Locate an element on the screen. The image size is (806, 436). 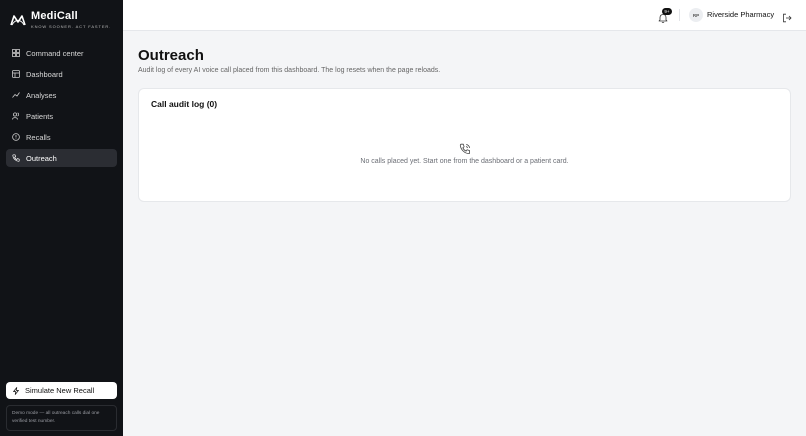
brand: MediCall KNOW SOONER. ACT FASTER. is located at coordinates (60, 19).